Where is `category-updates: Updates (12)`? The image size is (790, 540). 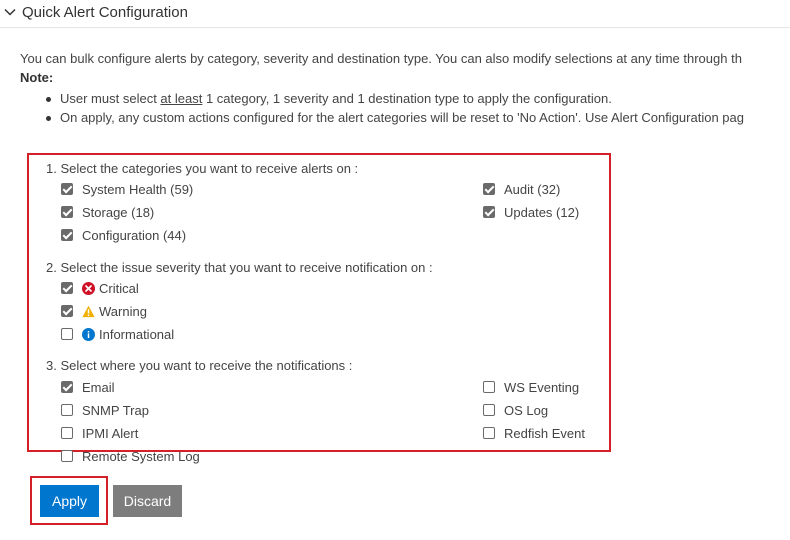 category-updates: Updates (12) is located at coordinates (531, 212).